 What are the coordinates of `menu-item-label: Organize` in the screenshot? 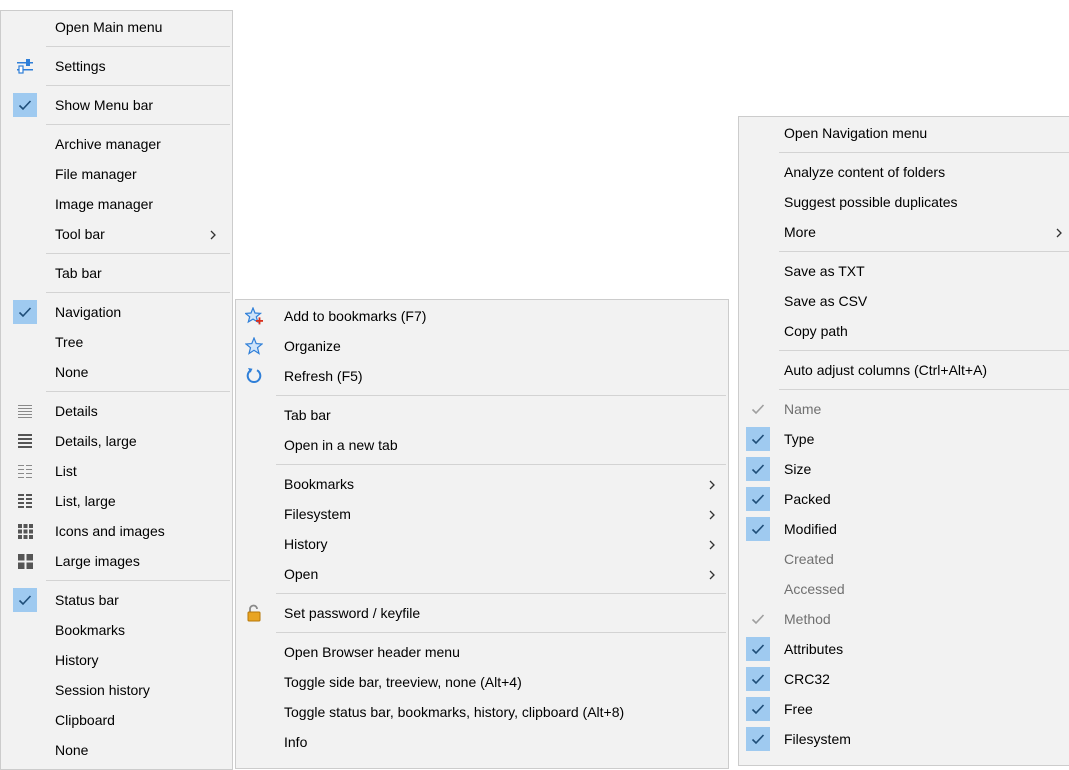 It's located at (312, 346).